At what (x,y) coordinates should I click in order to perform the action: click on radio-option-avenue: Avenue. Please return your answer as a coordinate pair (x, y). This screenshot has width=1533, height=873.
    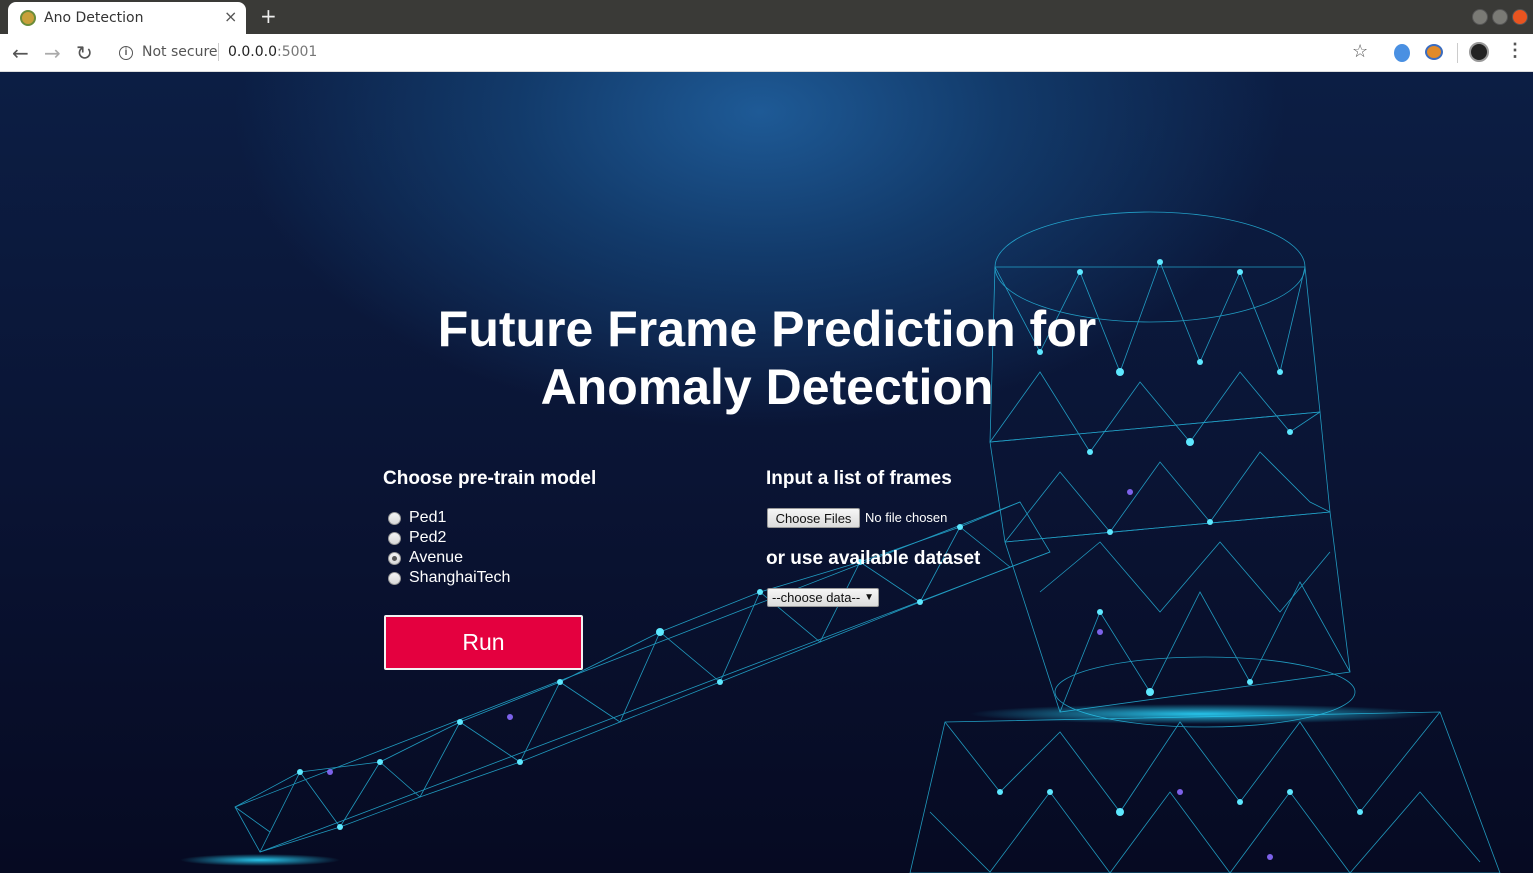
    Looking at the image, I should click on (449, 558).